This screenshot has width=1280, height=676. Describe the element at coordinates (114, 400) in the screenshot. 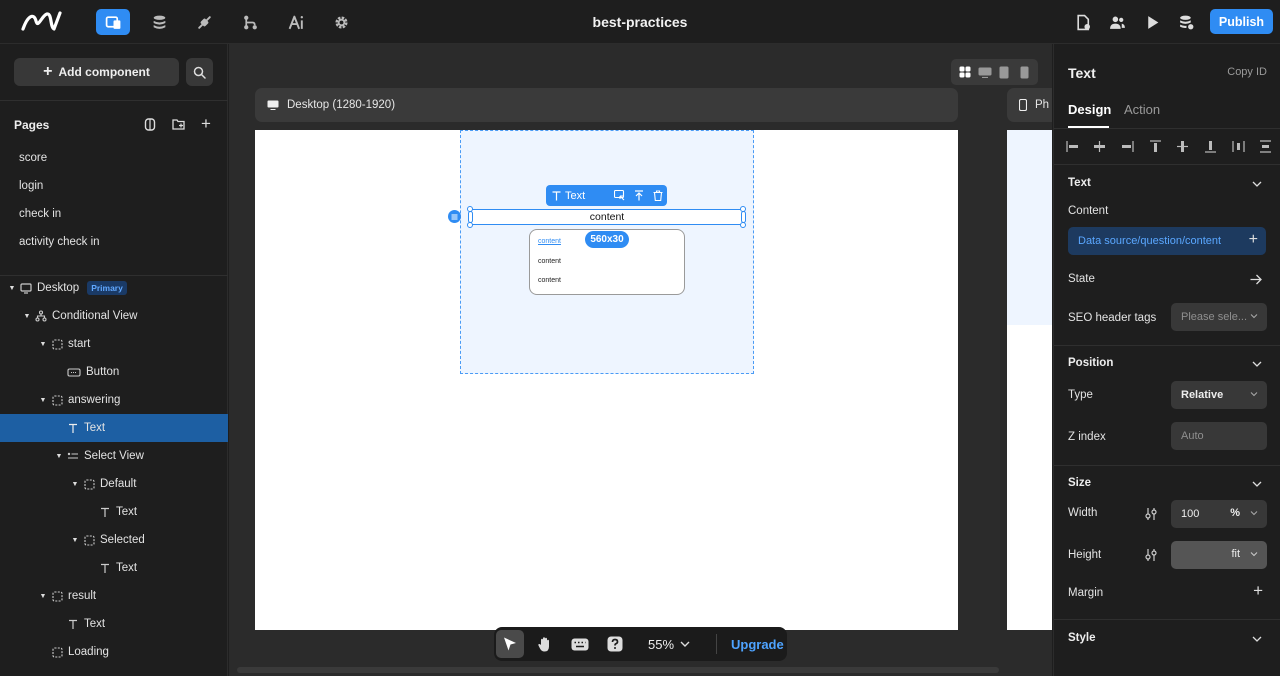

I see `tree-item-answering: ▼ answering` at that location.